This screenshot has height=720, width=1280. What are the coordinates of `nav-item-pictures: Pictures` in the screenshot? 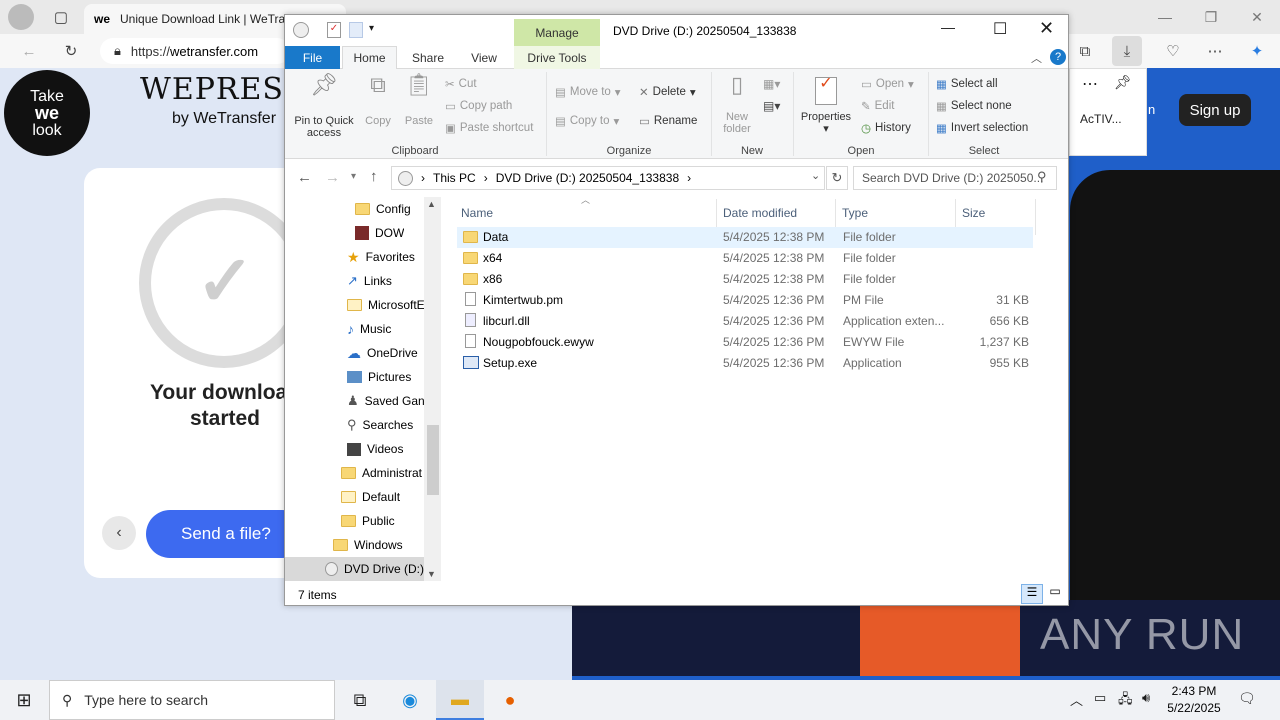 It's located at (379, 377).